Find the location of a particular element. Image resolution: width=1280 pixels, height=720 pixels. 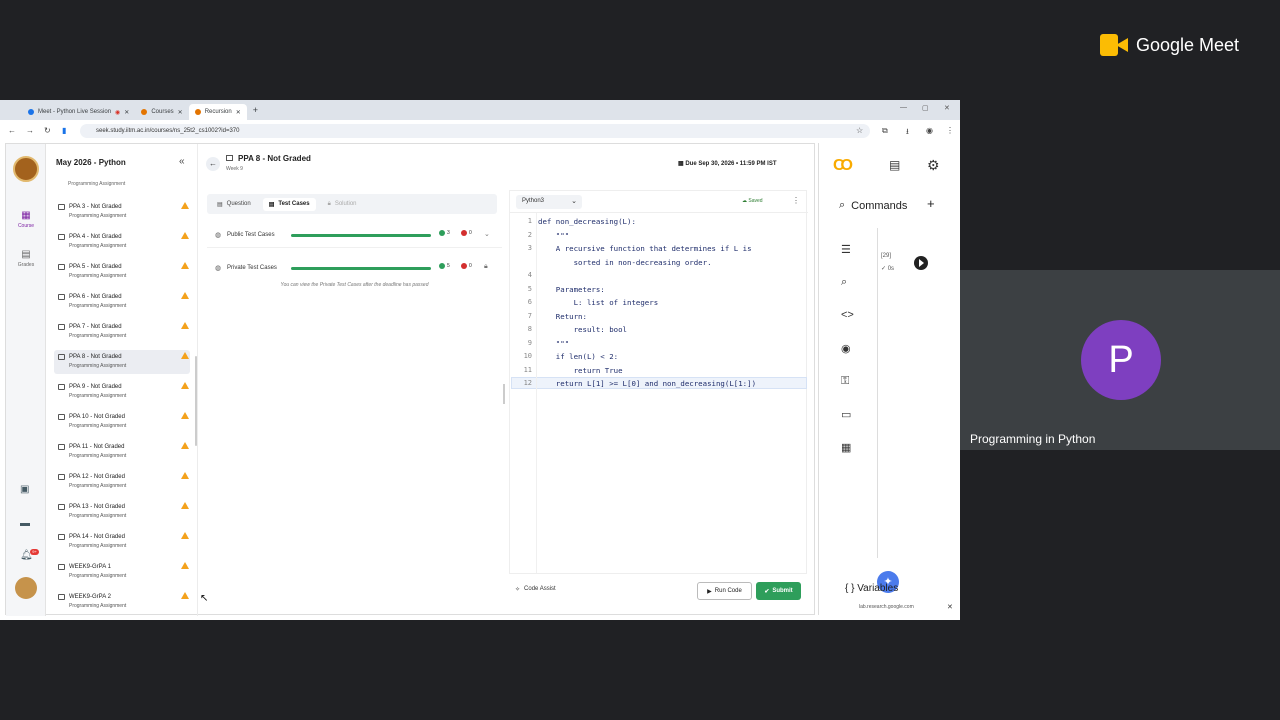

sidebar-item: WEEK9-GrPA 1 Programming Assignment is located at coordinates (122, 572).